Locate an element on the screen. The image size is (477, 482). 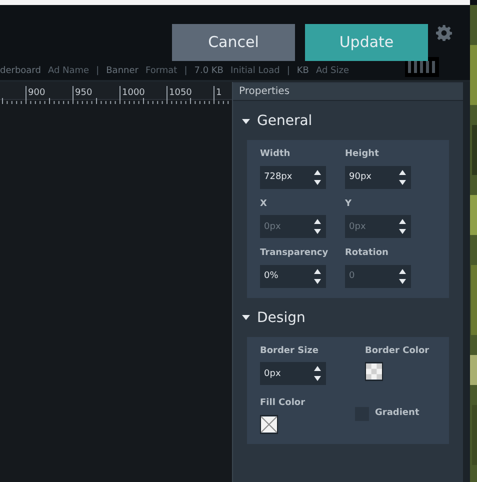
stepper-field: 0 is located at coordinates (378, 276).